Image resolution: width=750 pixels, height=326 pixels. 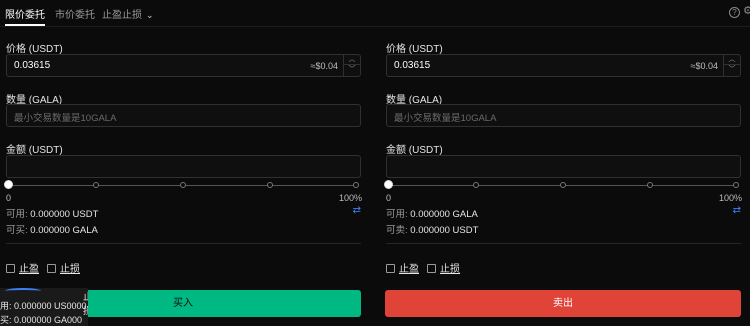 What do you see at coordinates (183, 166) in the screenshot?
I see `buy-amount-input` at bounding box center [183, 166].